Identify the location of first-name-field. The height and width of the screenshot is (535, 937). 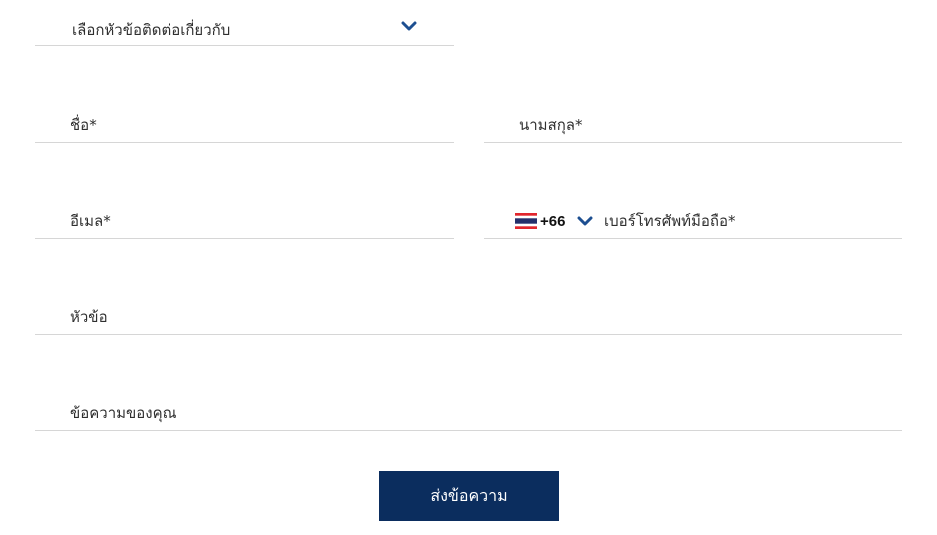
(244, 125).